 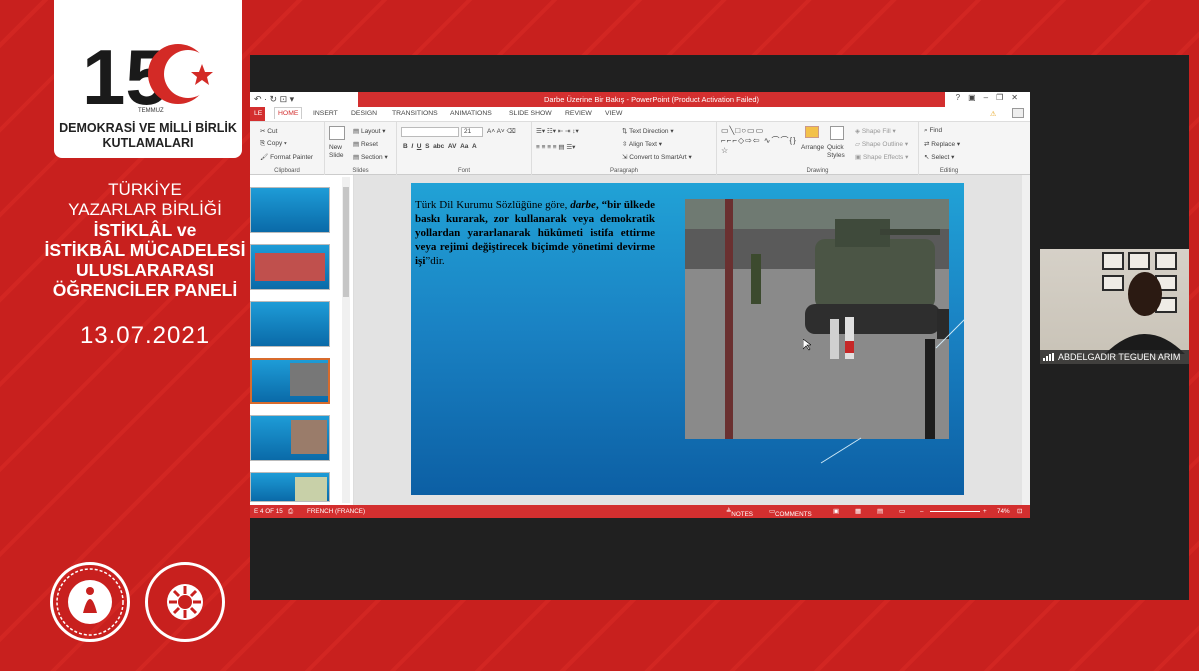 What do you see at coordinates (185, 602) in the screenshot?
I see `writers-union-emblem-icon` at bounding box center [185, 602].